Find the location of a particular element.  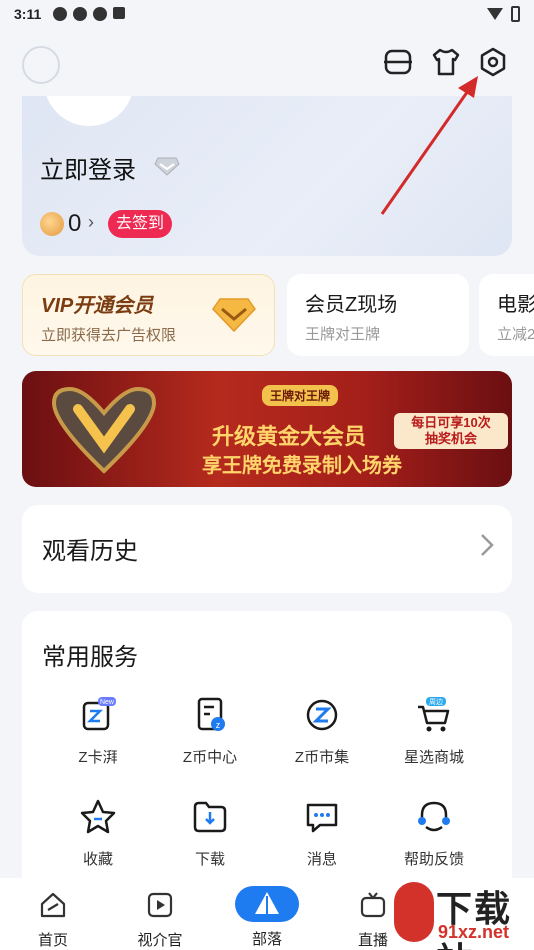

service-favorites: 收藏 is located at coordinates (98, 833).